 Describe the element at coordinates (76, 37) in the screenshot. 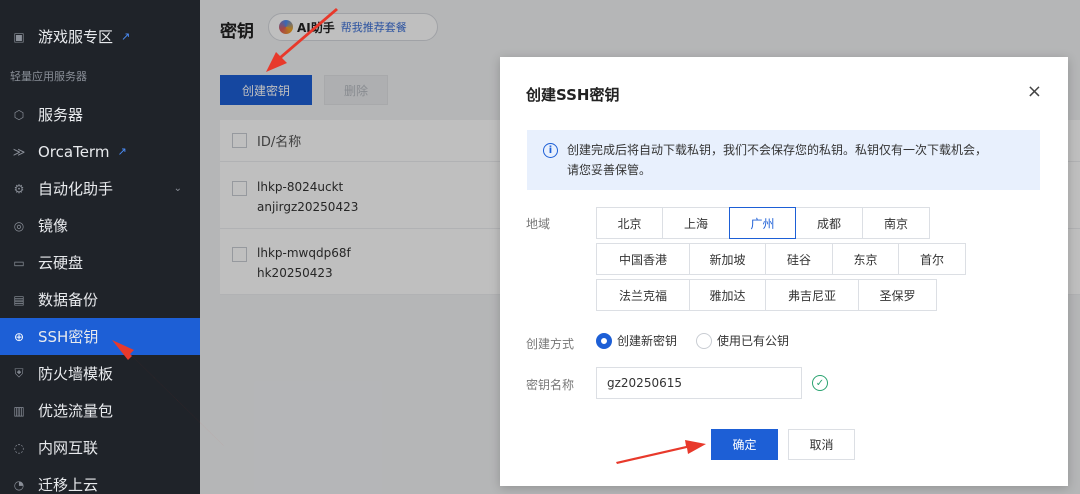

I see `sidebar-item-label: 游戏服专区` at that location.